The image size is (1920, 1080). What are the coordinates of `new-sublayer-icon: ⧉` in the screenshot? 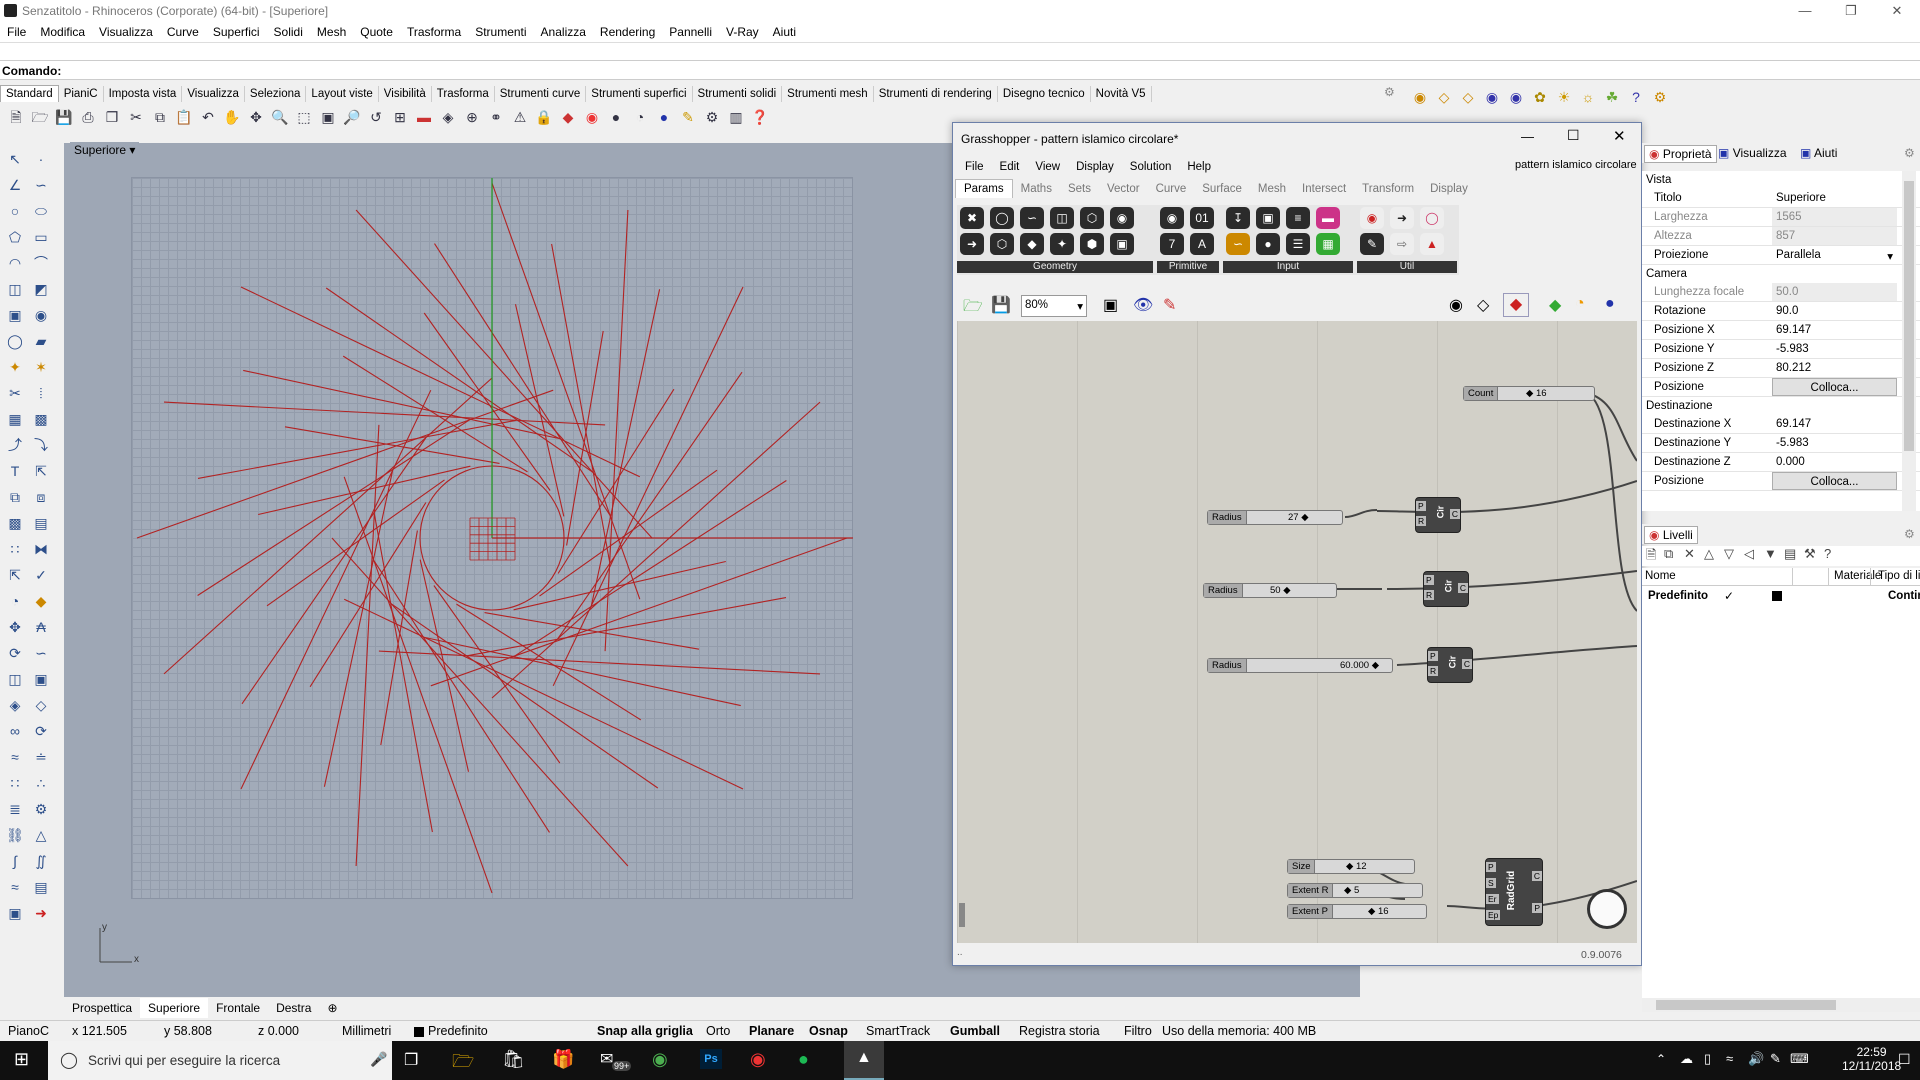 It's located at (1668, 554).